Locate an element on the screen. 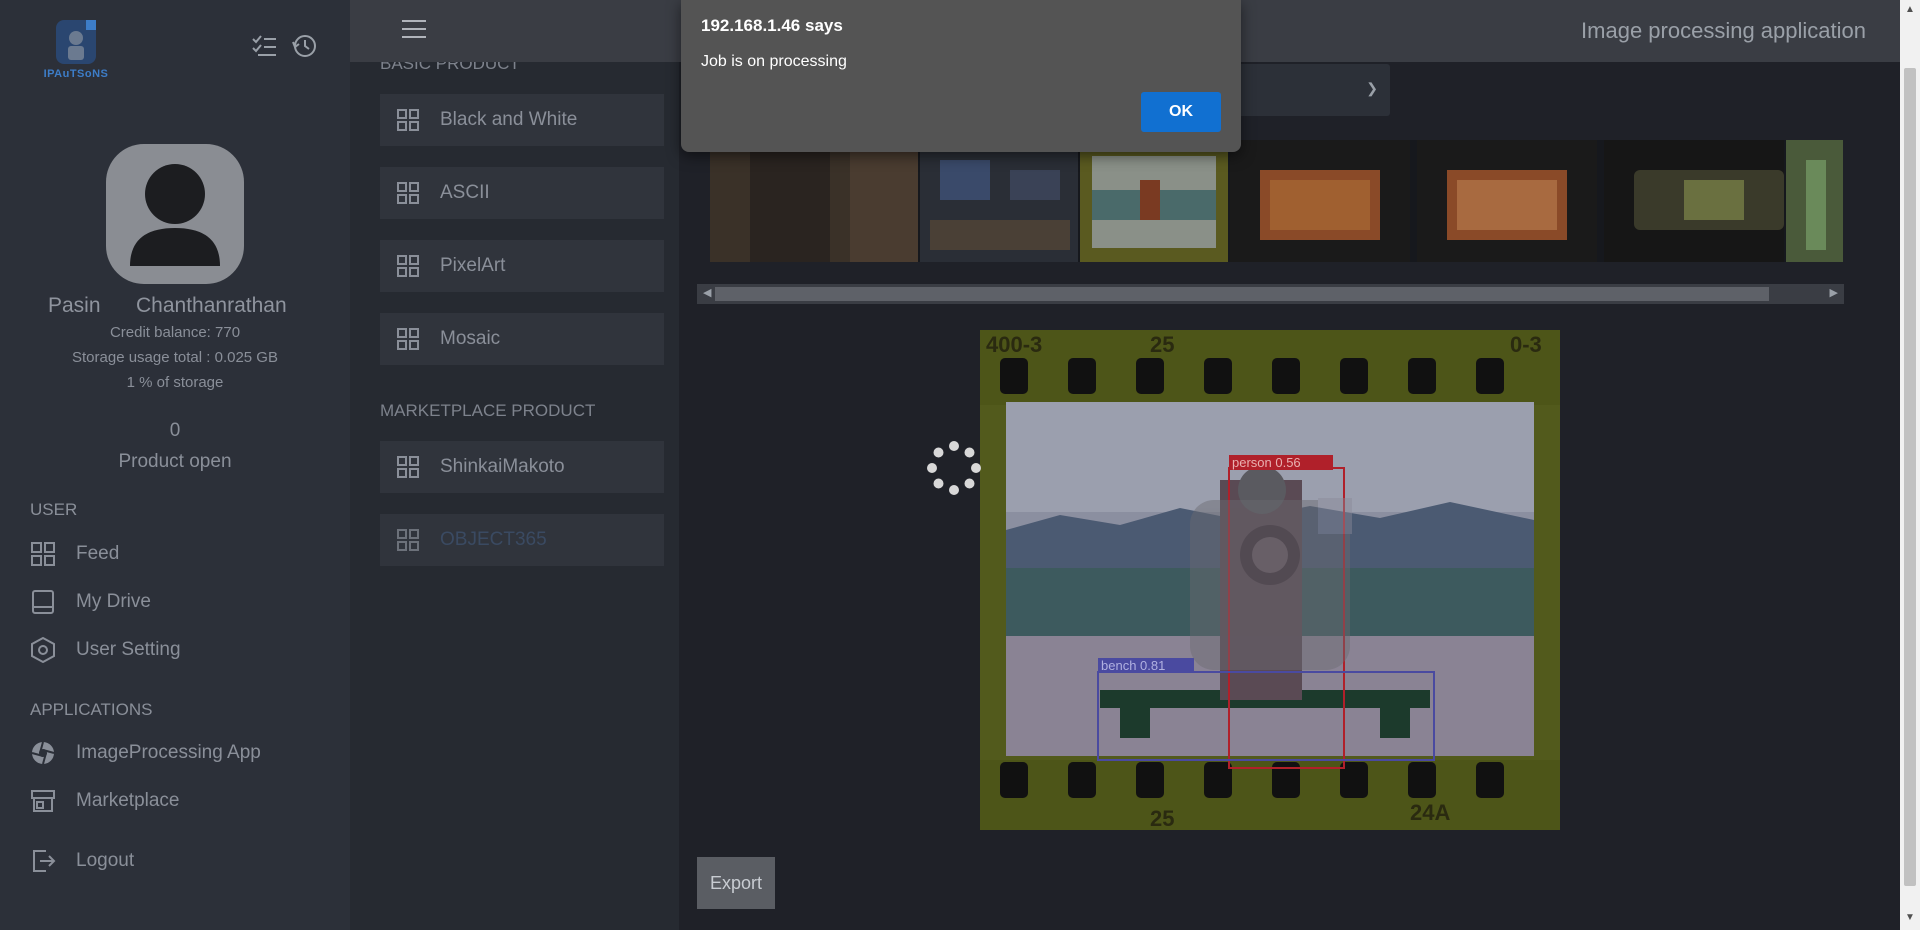 Image resolution: width=1920 pixels, height=930 pixels. nav-item-my-drive: My Drive is located at coordinates (180, 602).